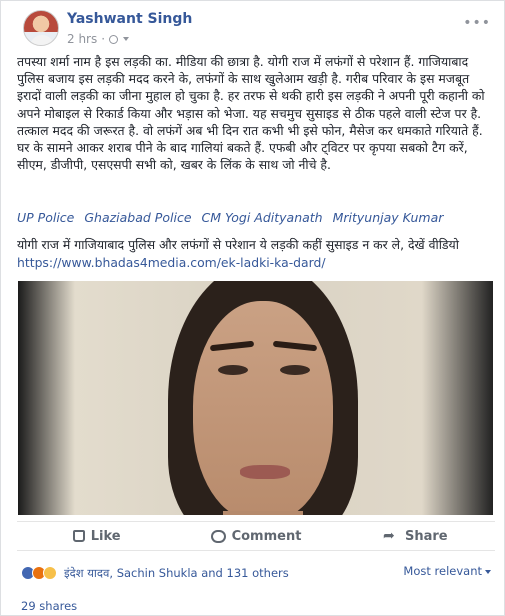 This screenshot has height=616, width=505. I want to click on post-header: Yashwant Singh 2 hrs · •••, so click(258, 30).